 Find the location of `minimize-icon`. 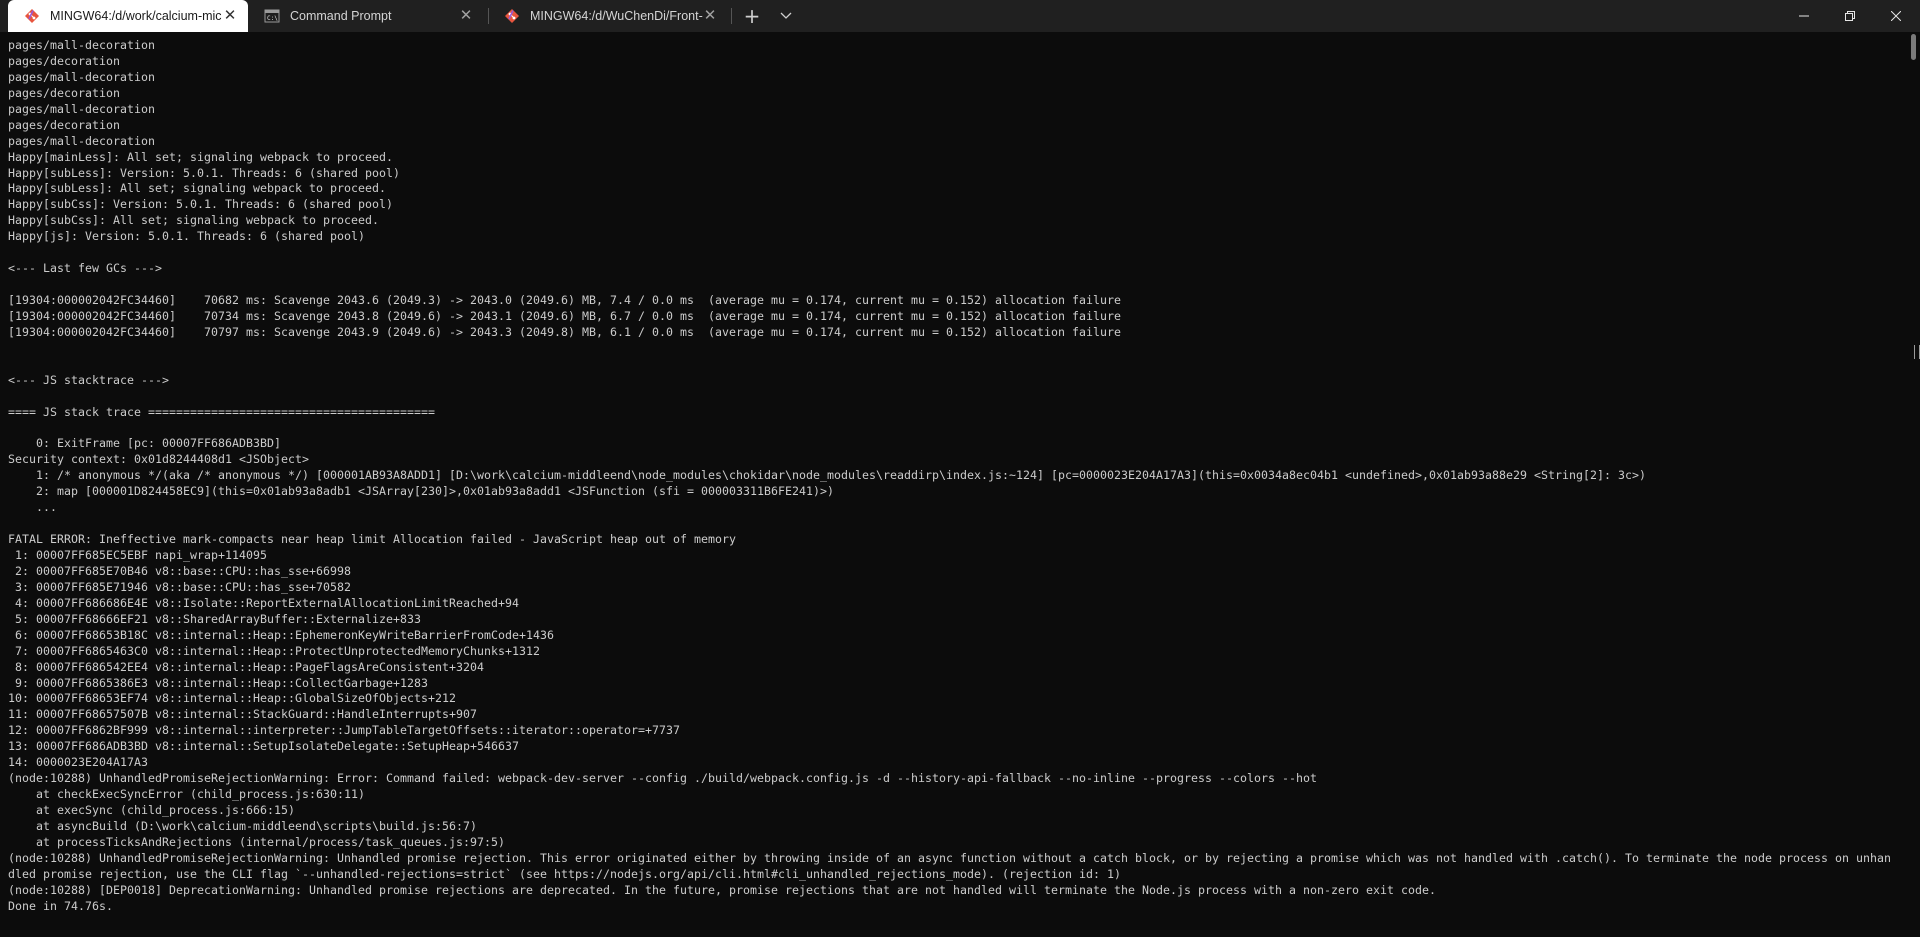

minimize-icon is located at coordinates (1804, 16).